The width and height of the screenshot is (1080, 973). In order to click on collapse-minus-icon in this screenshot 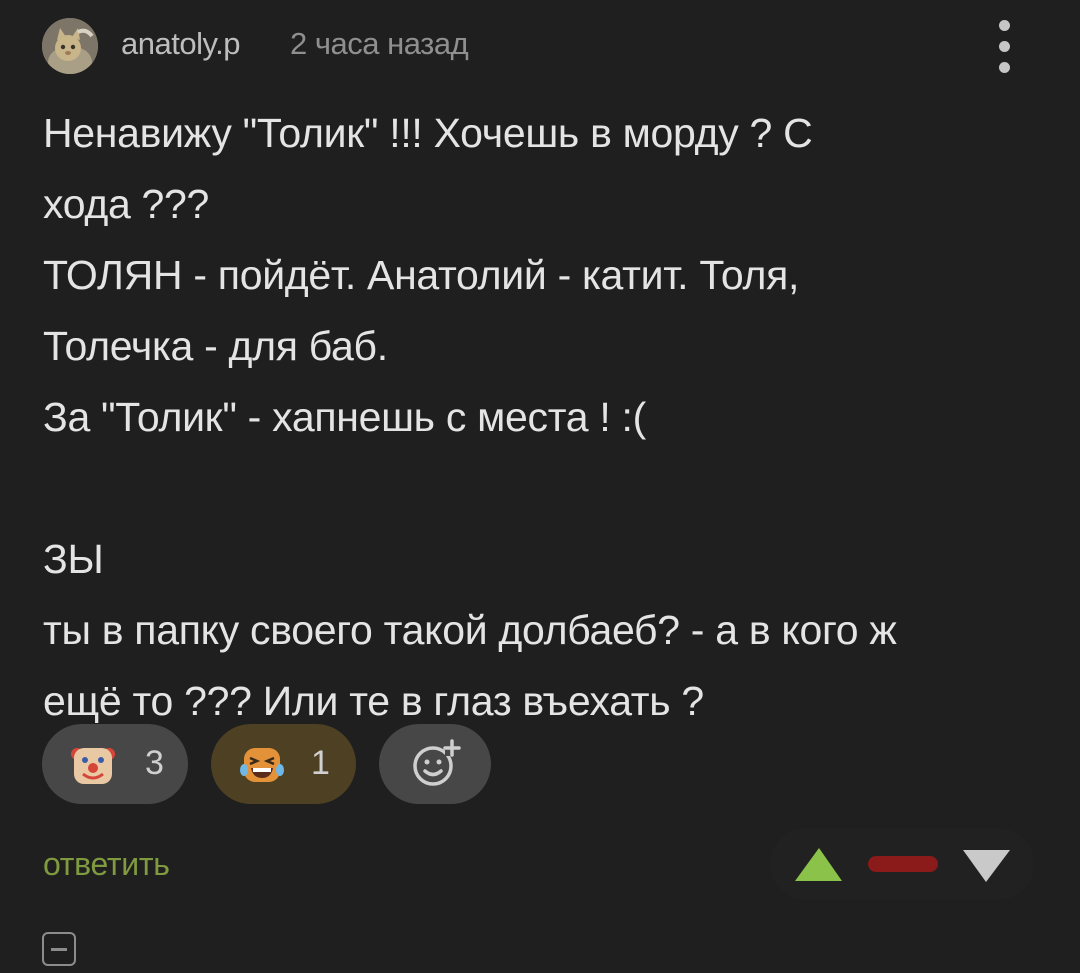, I will do `click(59, 949)`.